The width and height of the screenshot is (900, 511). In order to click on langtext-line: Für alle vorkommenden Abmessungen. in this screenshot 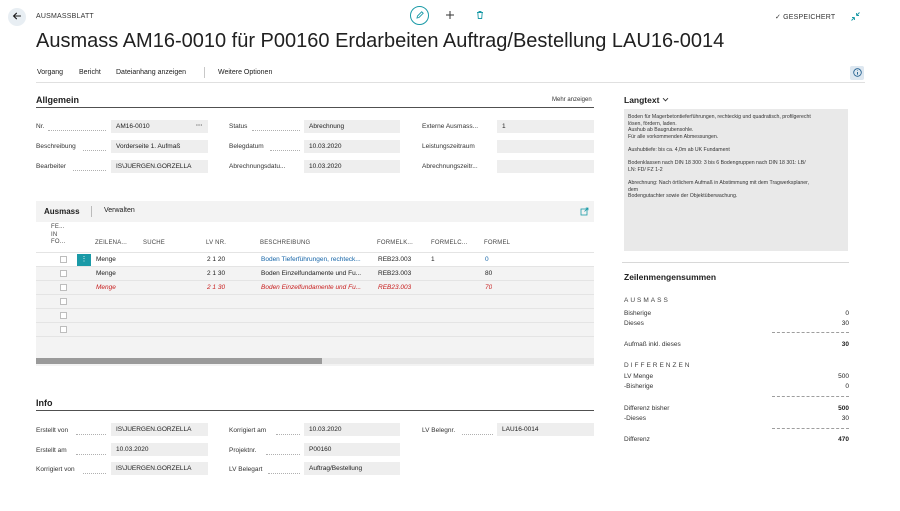, I will do `click(673, 136)`.